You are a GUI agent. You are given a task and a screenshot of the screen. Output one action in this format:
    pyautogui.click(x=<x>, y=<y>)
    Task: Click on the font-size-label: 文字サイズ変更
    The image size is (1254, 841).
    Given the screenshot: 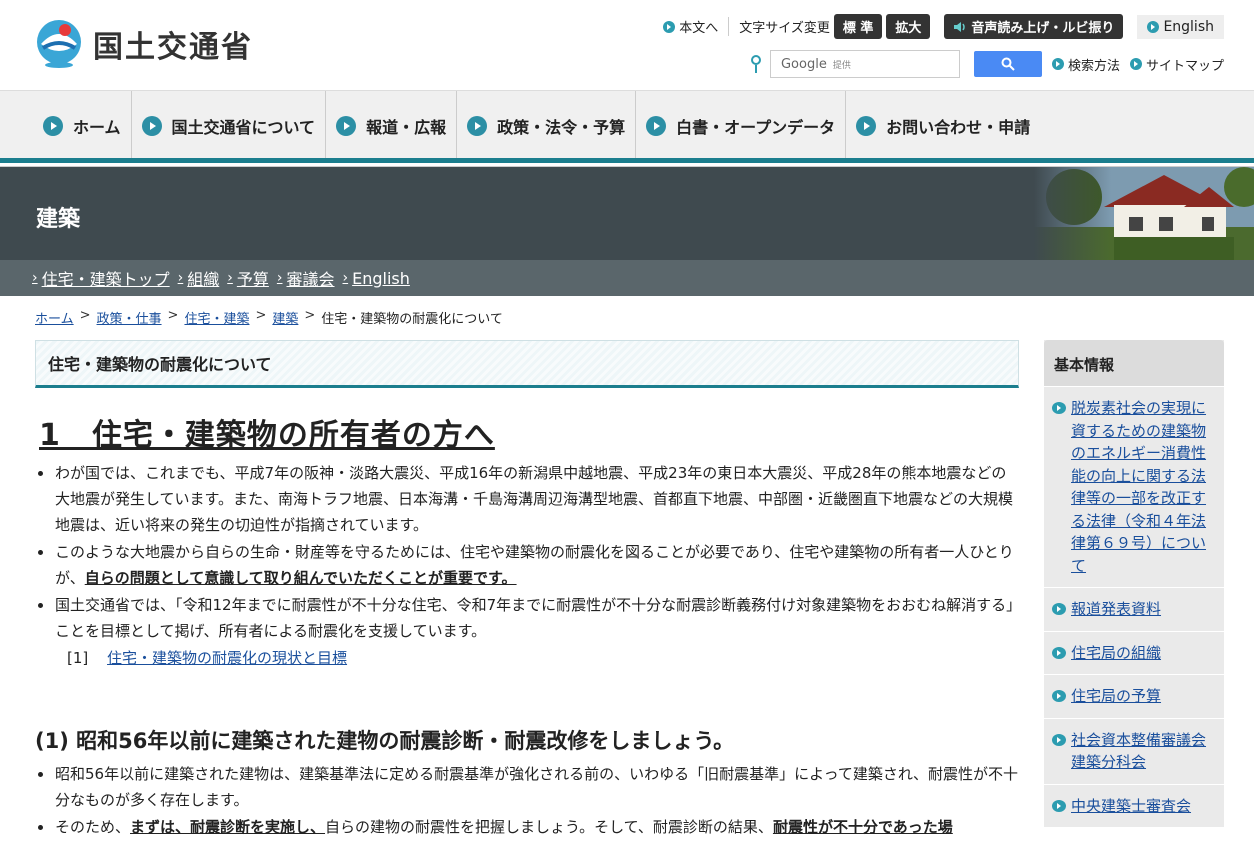 What is the action you would take?
    pyautogui.click(x=779, y=26)
    